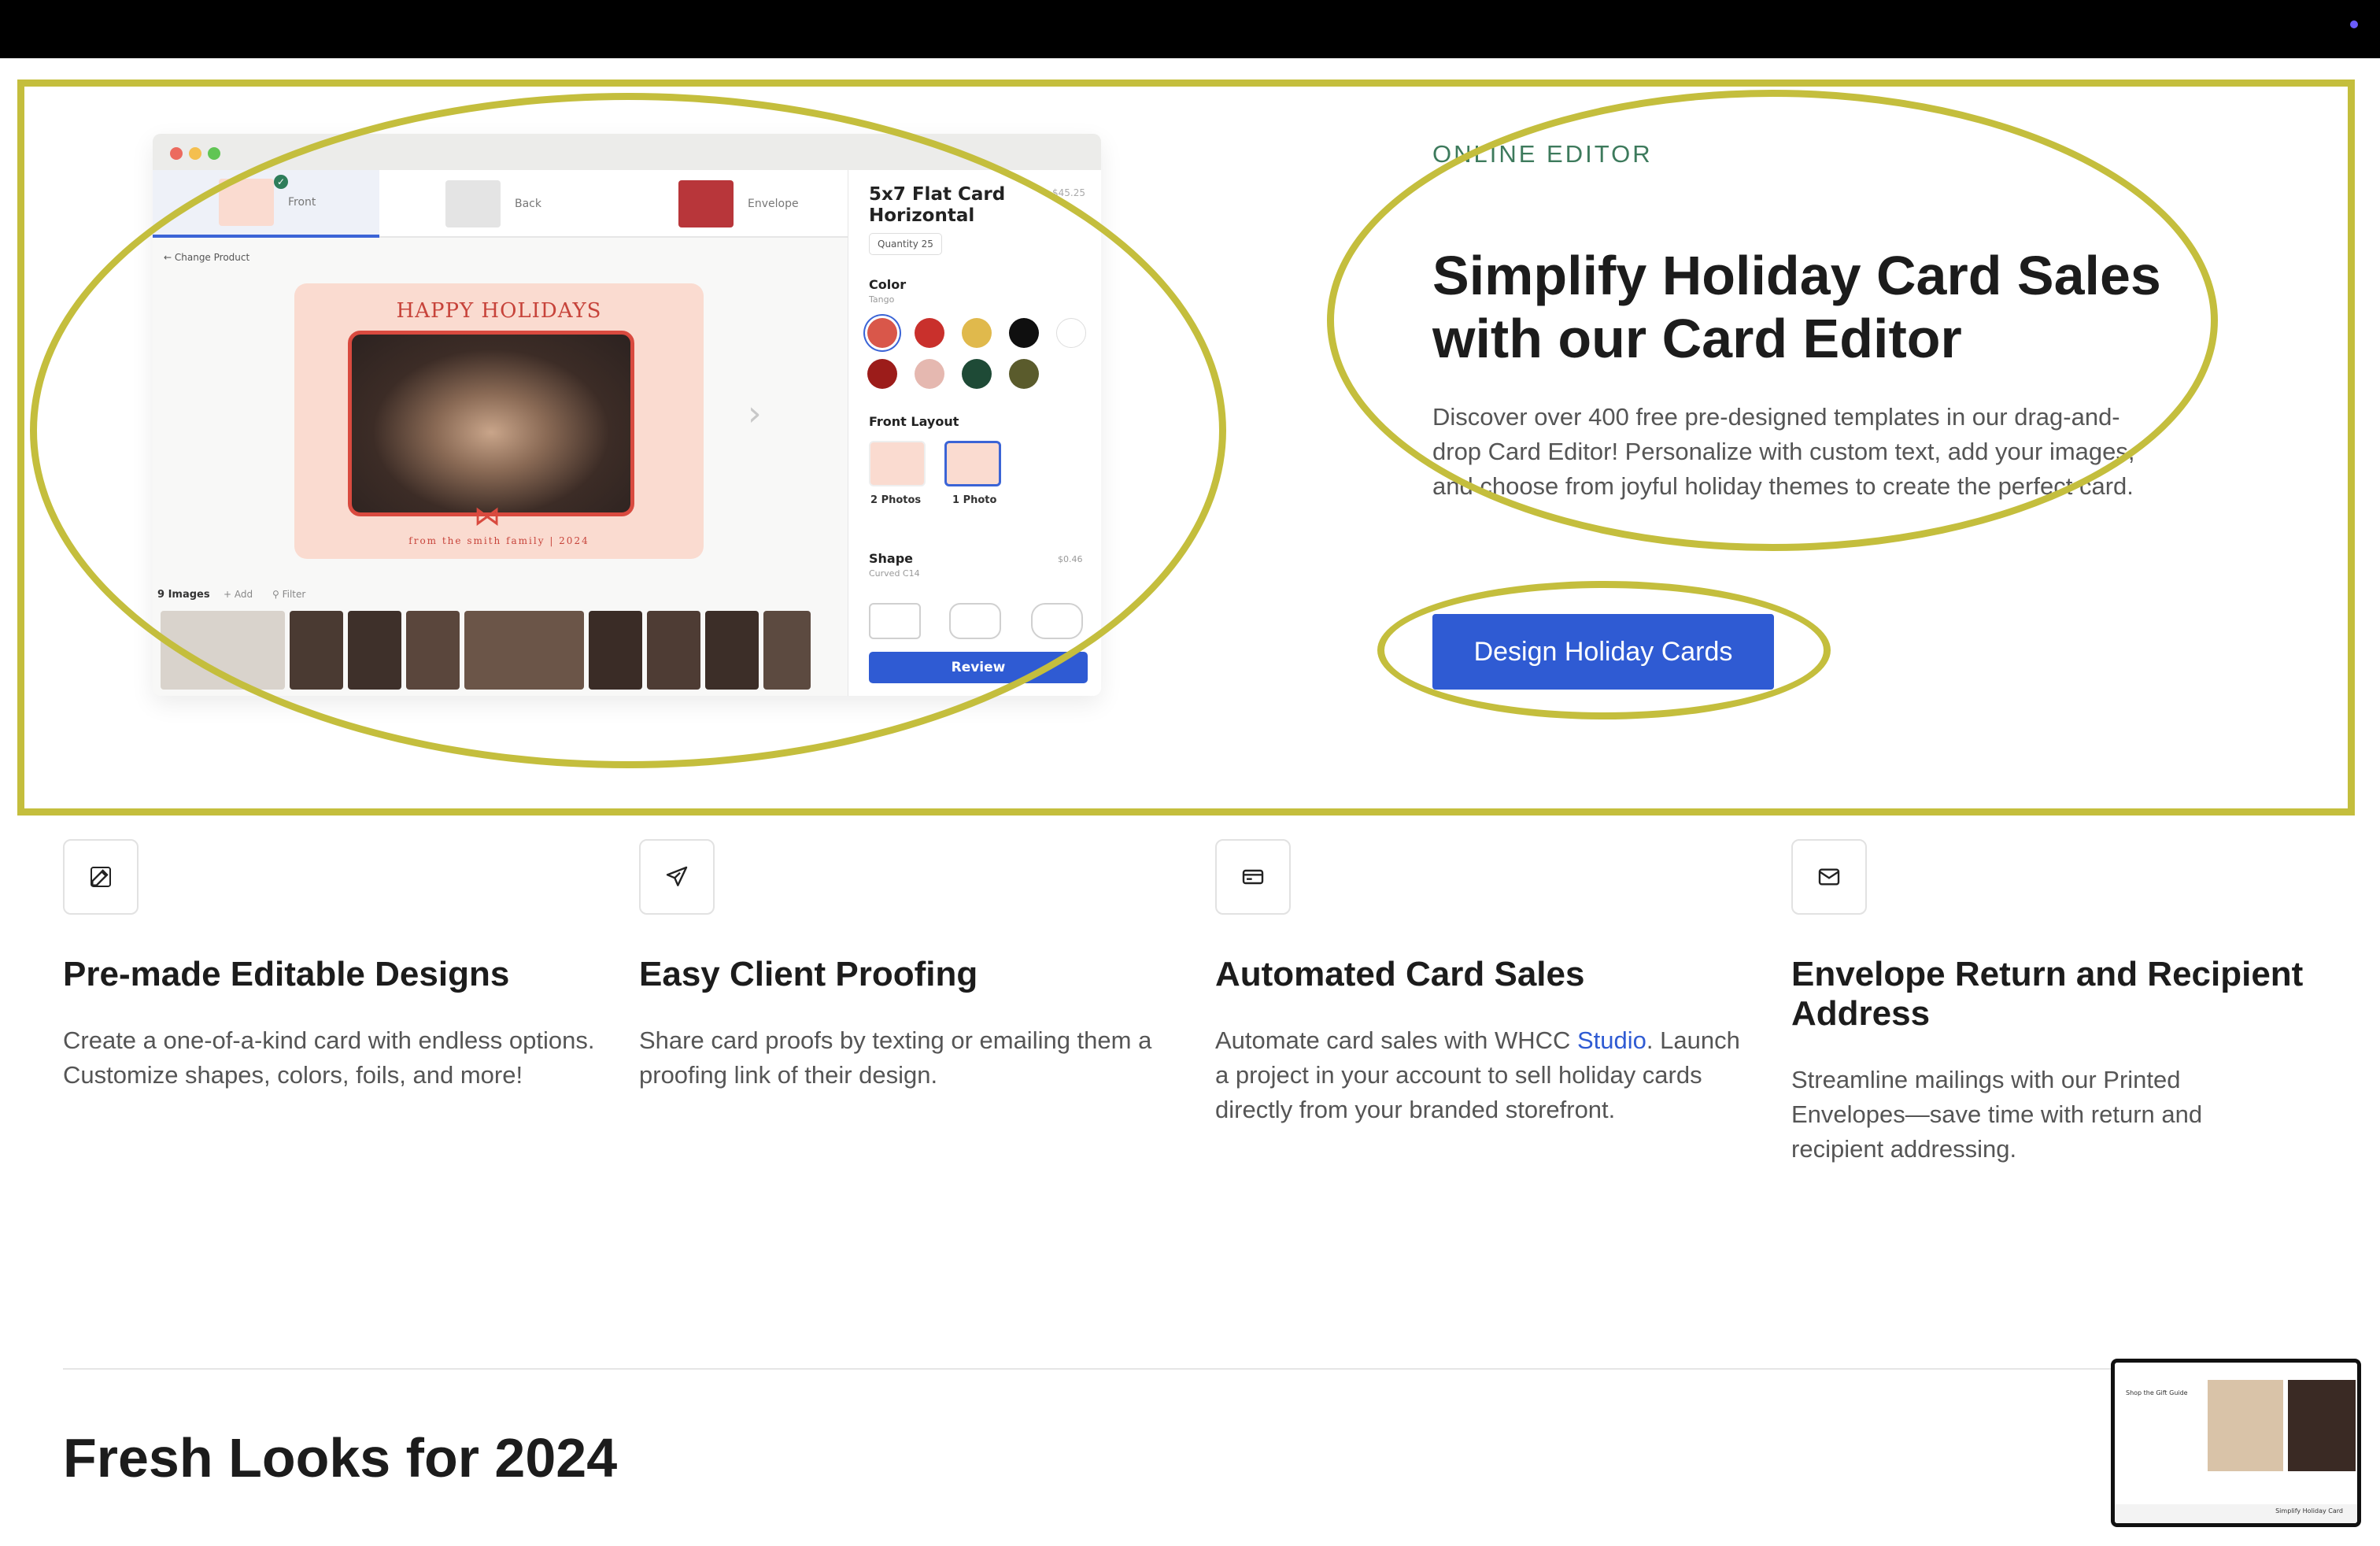 This screenshot has height=1546, width=2380. Describe the element at coordinates (528, 204) in the screenshot. I see `tab-back-label: Back` at that location.